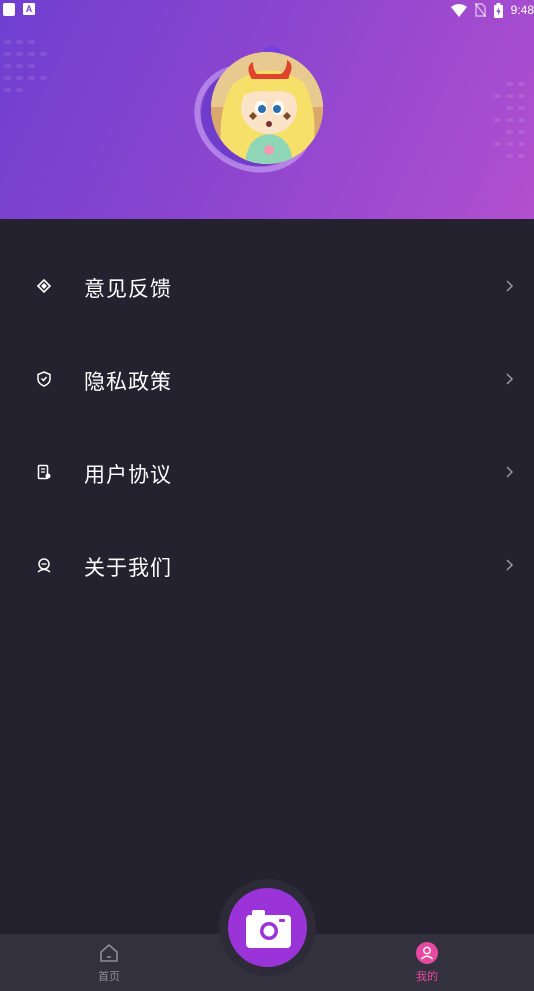 The width and height of the screenshot is (534, 991). Describe the element at coordinates (44, 565) in the screenshot. I see `about-icon` at that location.